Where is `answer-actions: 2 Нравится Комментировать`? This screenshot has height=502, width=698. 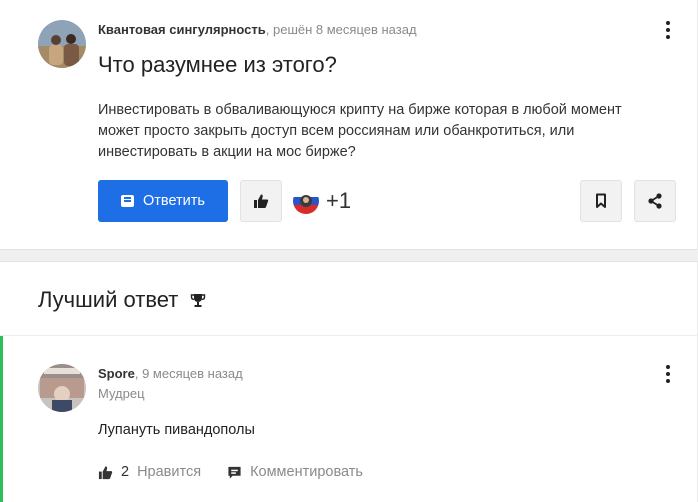
answer-actions: 2 Нравится Комментировать is located at coordinates (230, 472).